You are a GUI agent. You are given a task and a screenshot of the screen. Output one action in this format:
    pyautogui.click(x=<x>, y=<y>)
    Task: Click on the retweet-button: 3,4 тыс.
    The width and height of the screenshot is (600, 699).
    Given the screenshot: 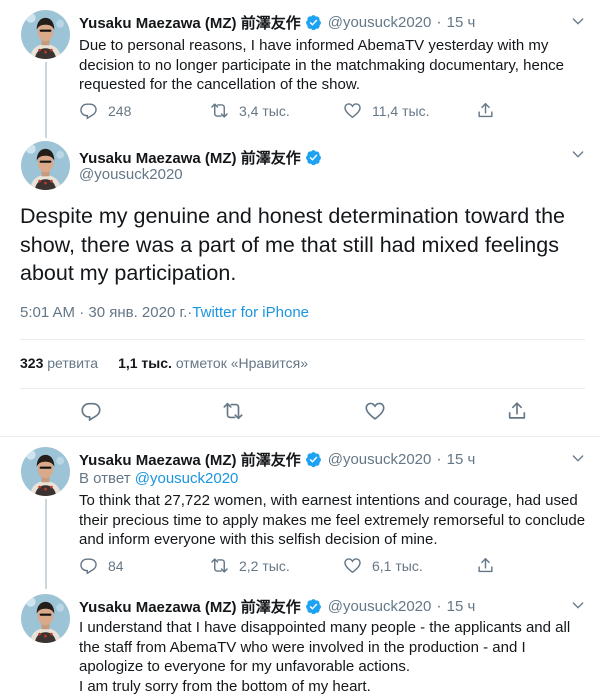 What is the action you would take?
    pyautogui.click(x=276, y=110)
    